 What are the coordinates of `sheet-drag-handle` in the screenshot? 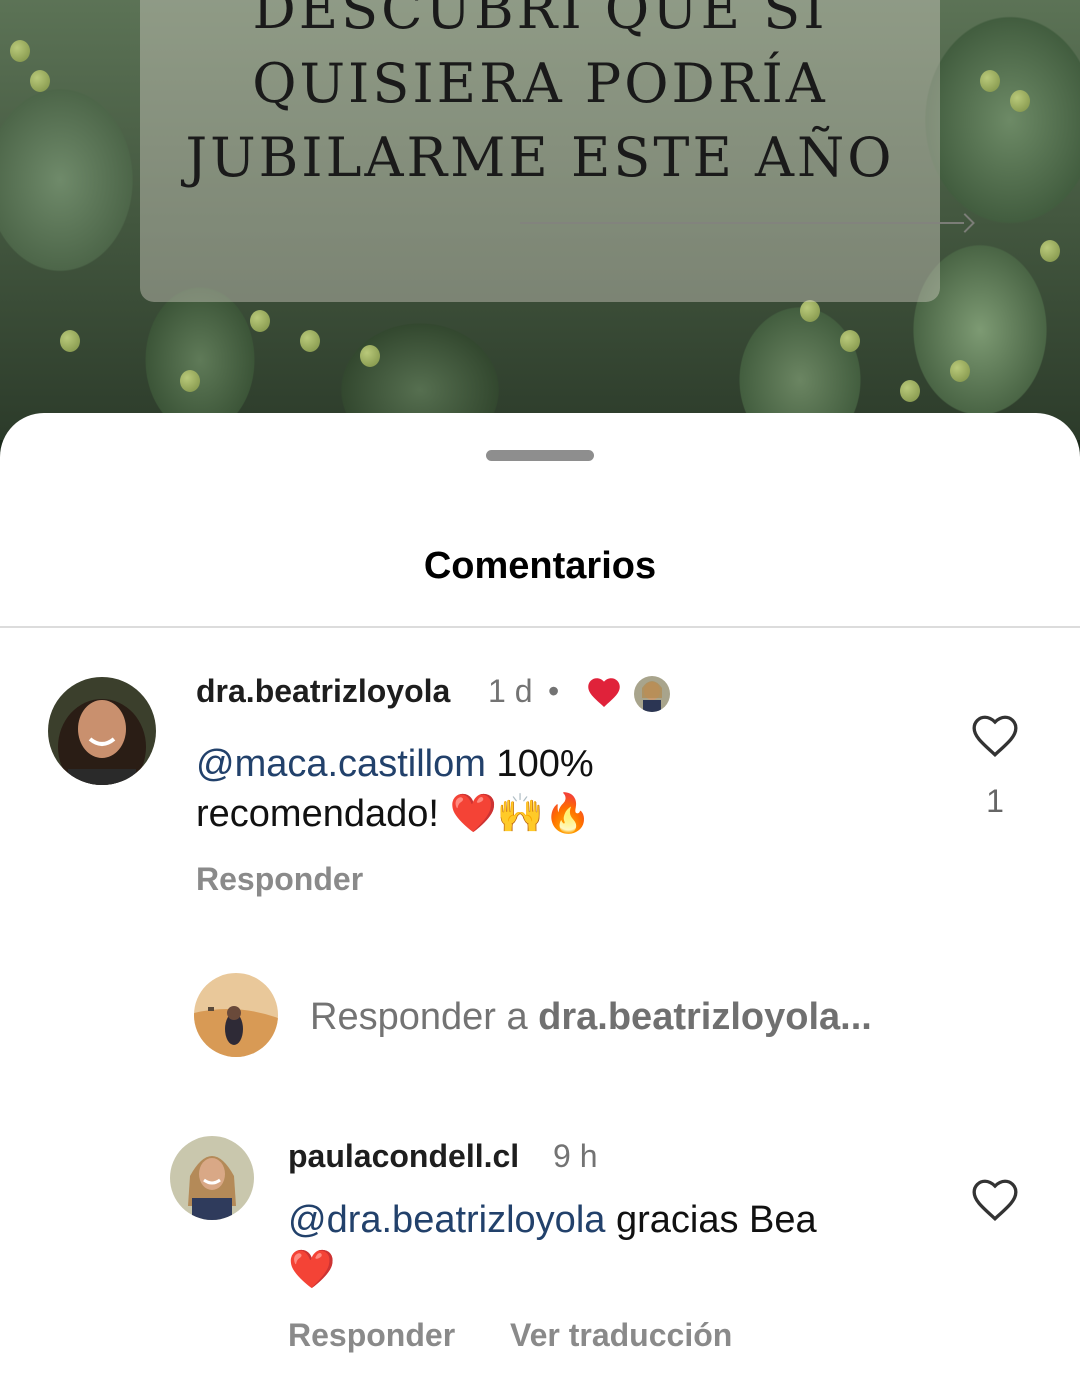 It's located at (540, 455).